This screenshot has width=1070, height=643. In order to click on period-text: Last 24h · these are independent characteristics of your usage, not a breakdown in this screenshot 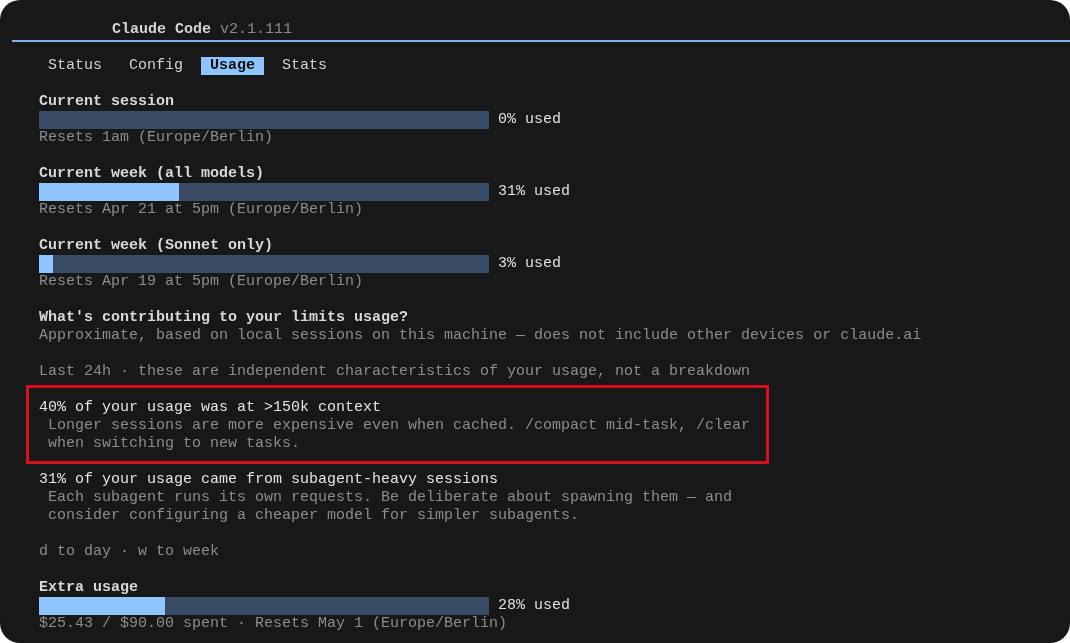, I will do `click(395, 372)`.